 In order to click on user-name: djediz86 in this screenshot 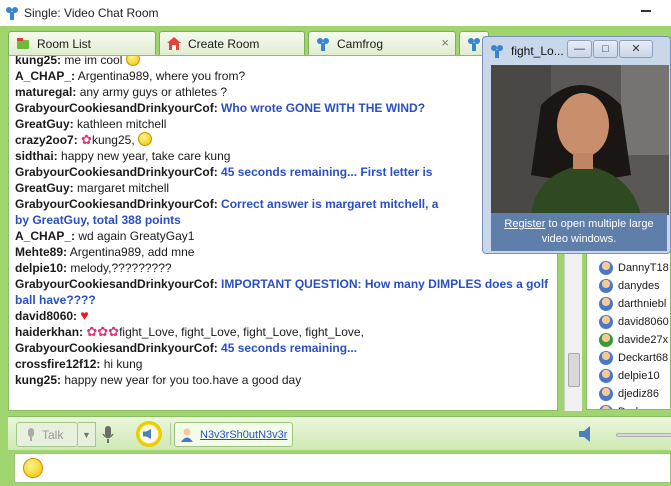, I will do `click(638, 394)`.